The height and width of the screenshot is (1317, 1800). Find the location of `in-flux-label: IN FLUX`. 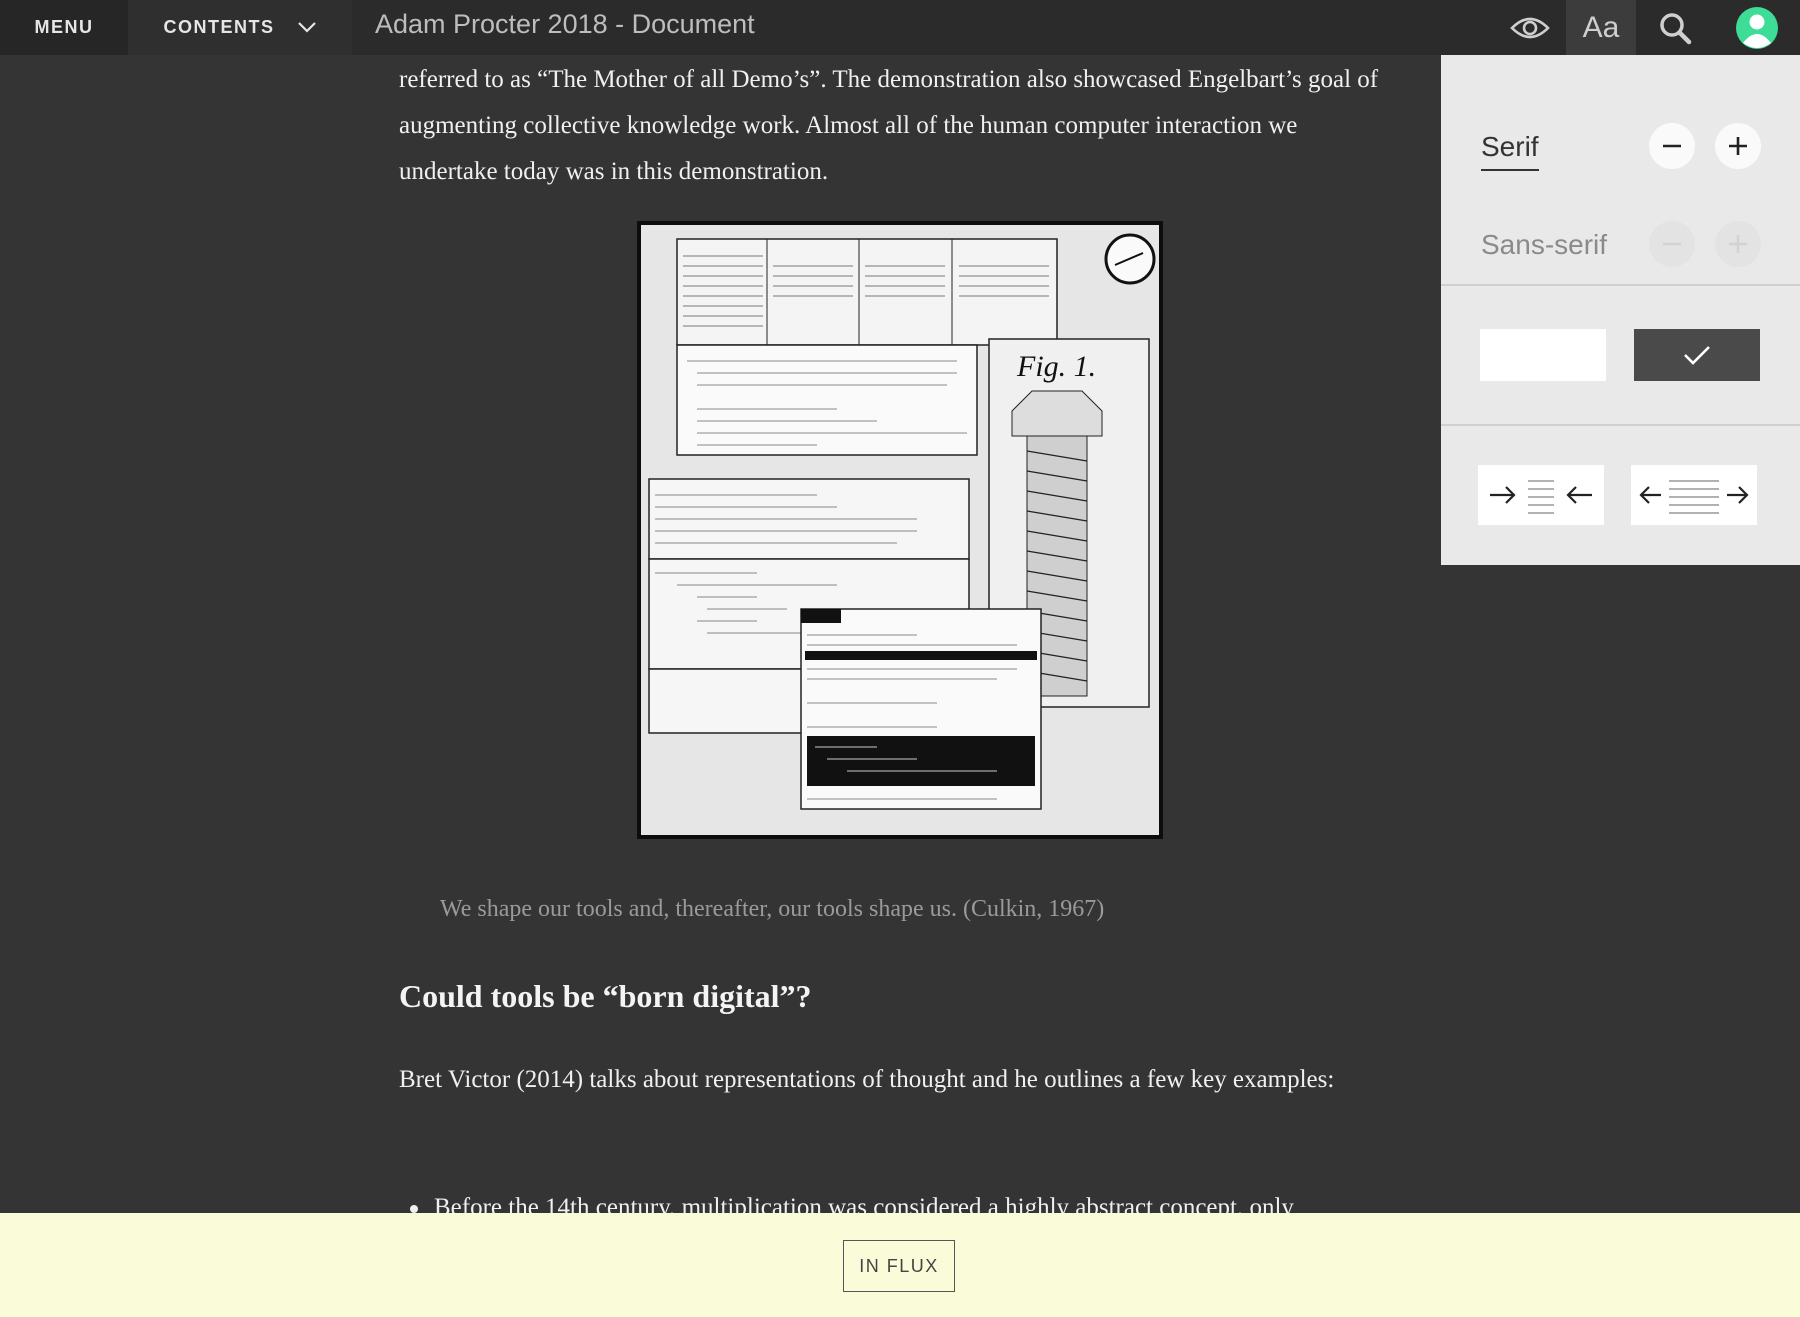

in-flux-label: IN FLUX is located at coordinates (899, 1265).